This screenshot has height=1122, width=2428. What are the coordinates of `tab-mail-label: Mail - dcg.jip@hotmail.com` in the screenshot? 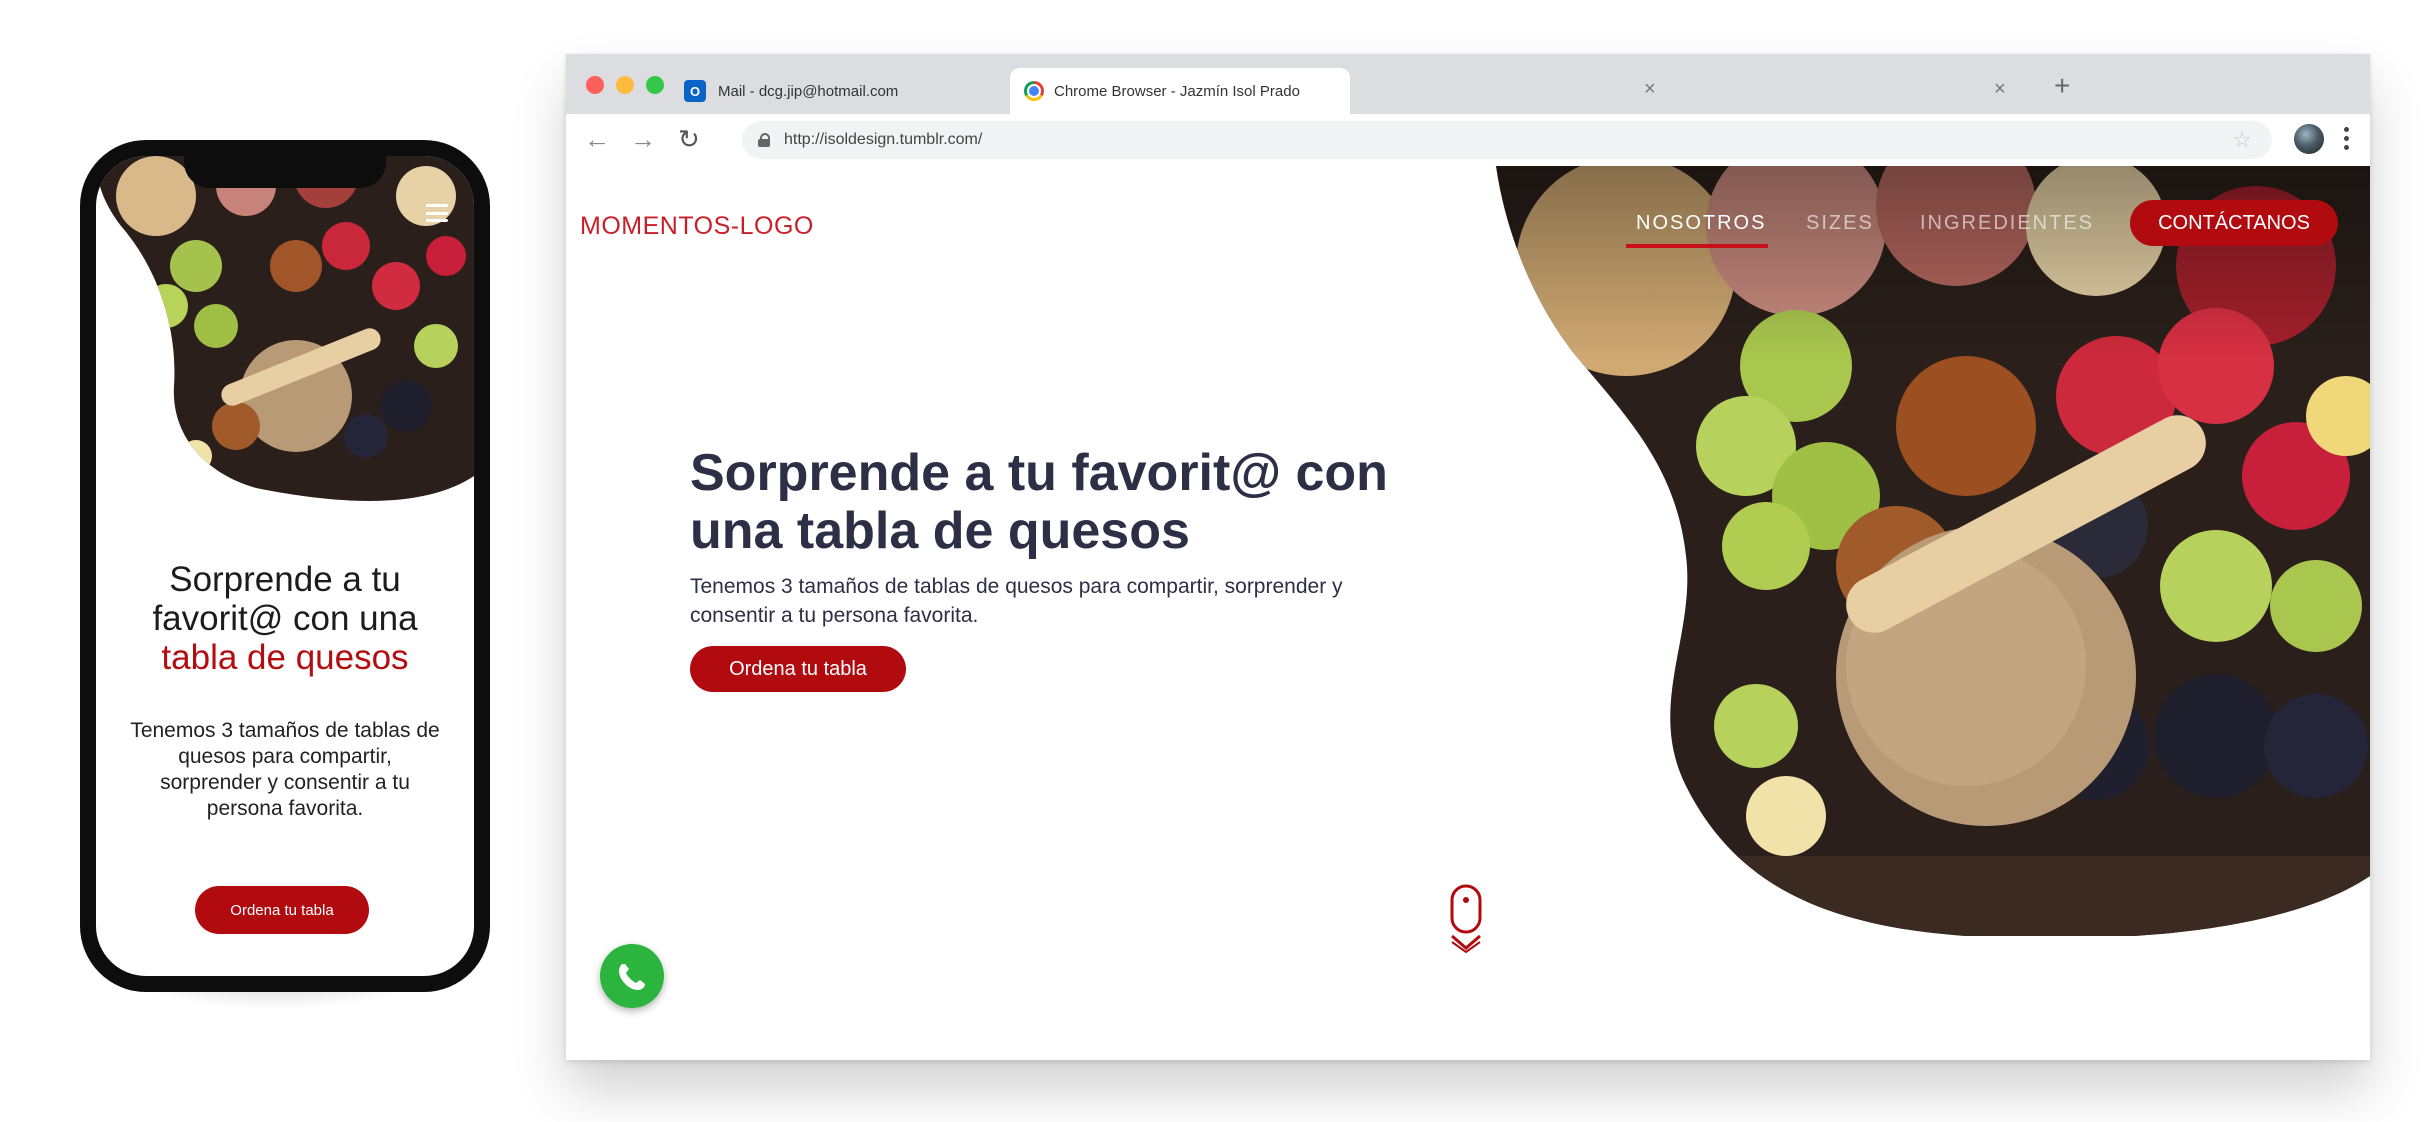 It's located at (808, 91).